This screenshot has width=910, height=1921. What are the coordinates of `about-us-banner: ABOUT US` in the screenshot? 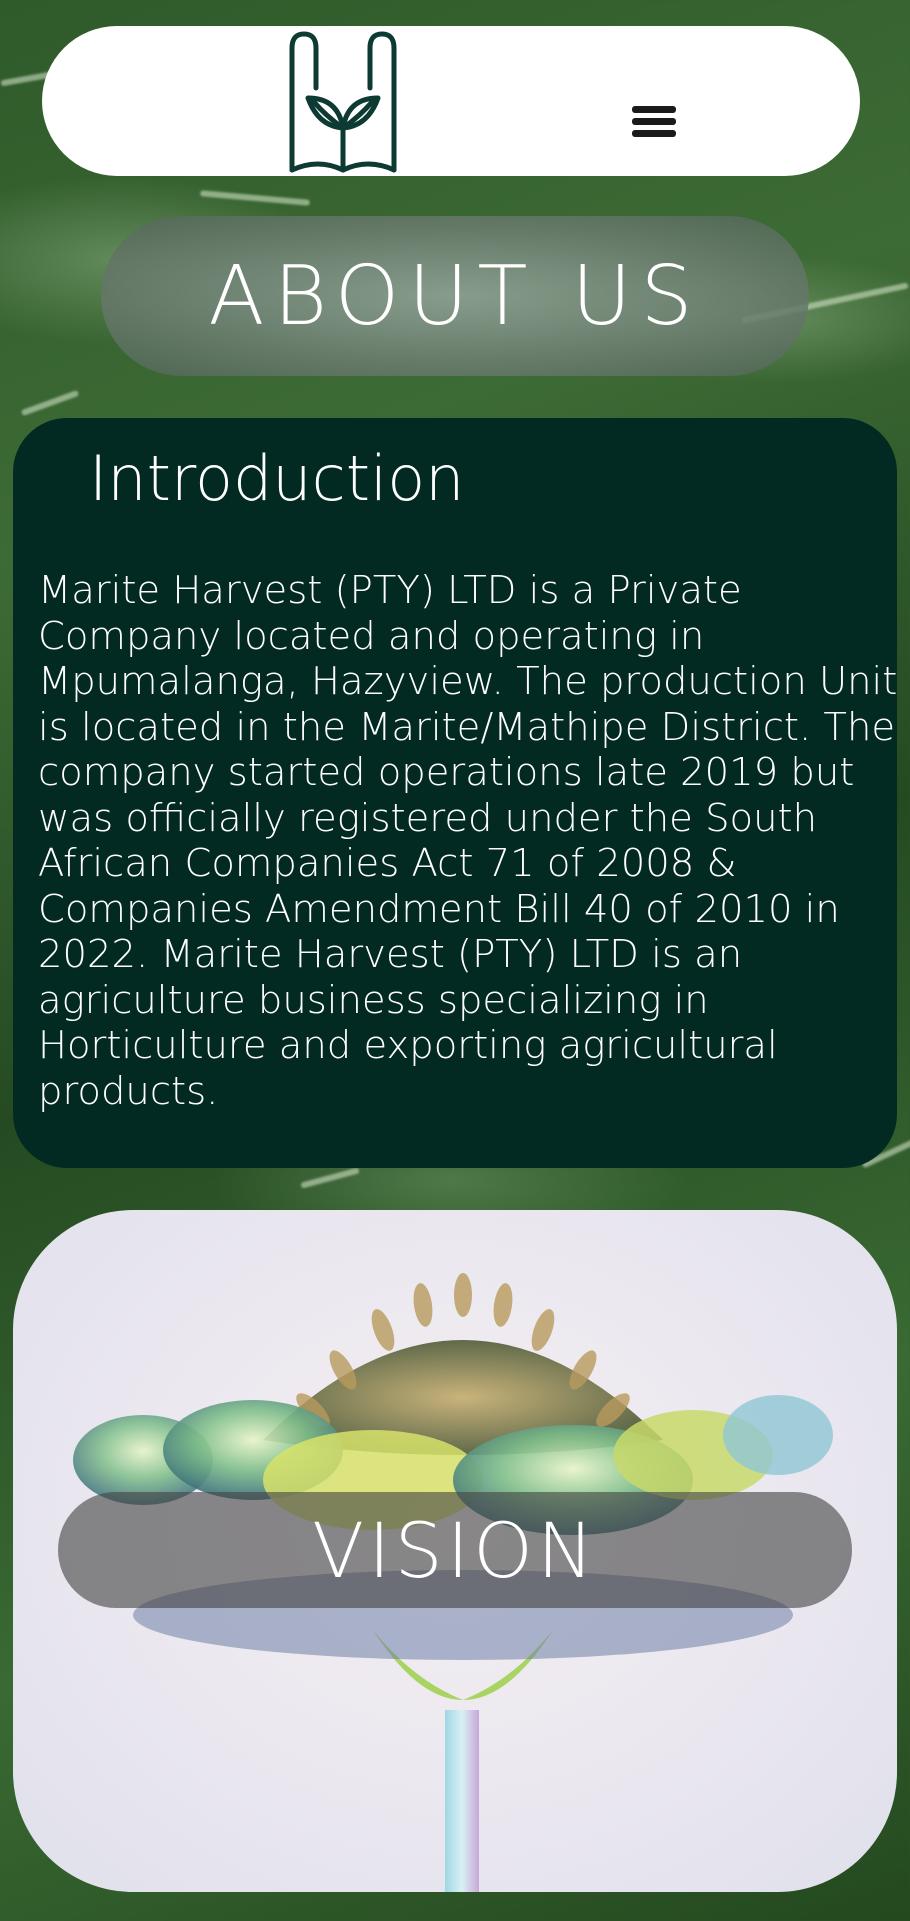 It's located at (455, 296).